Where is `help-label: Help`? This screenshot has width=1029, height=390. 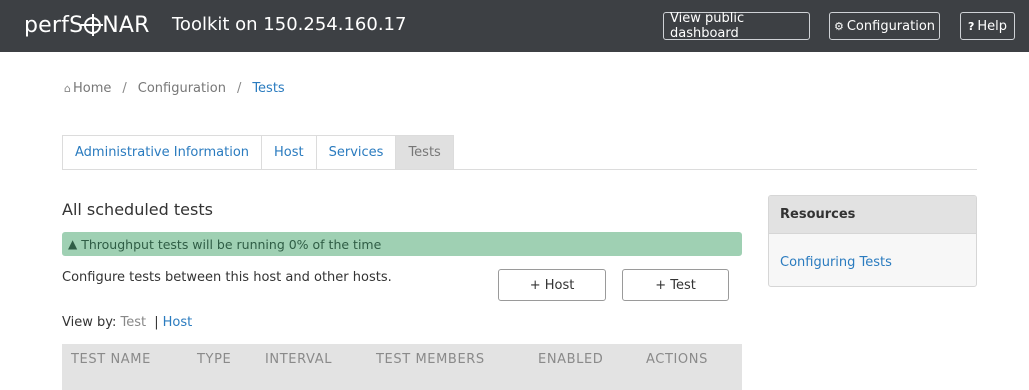 help-label: Help is located at coordinates (992, 26).